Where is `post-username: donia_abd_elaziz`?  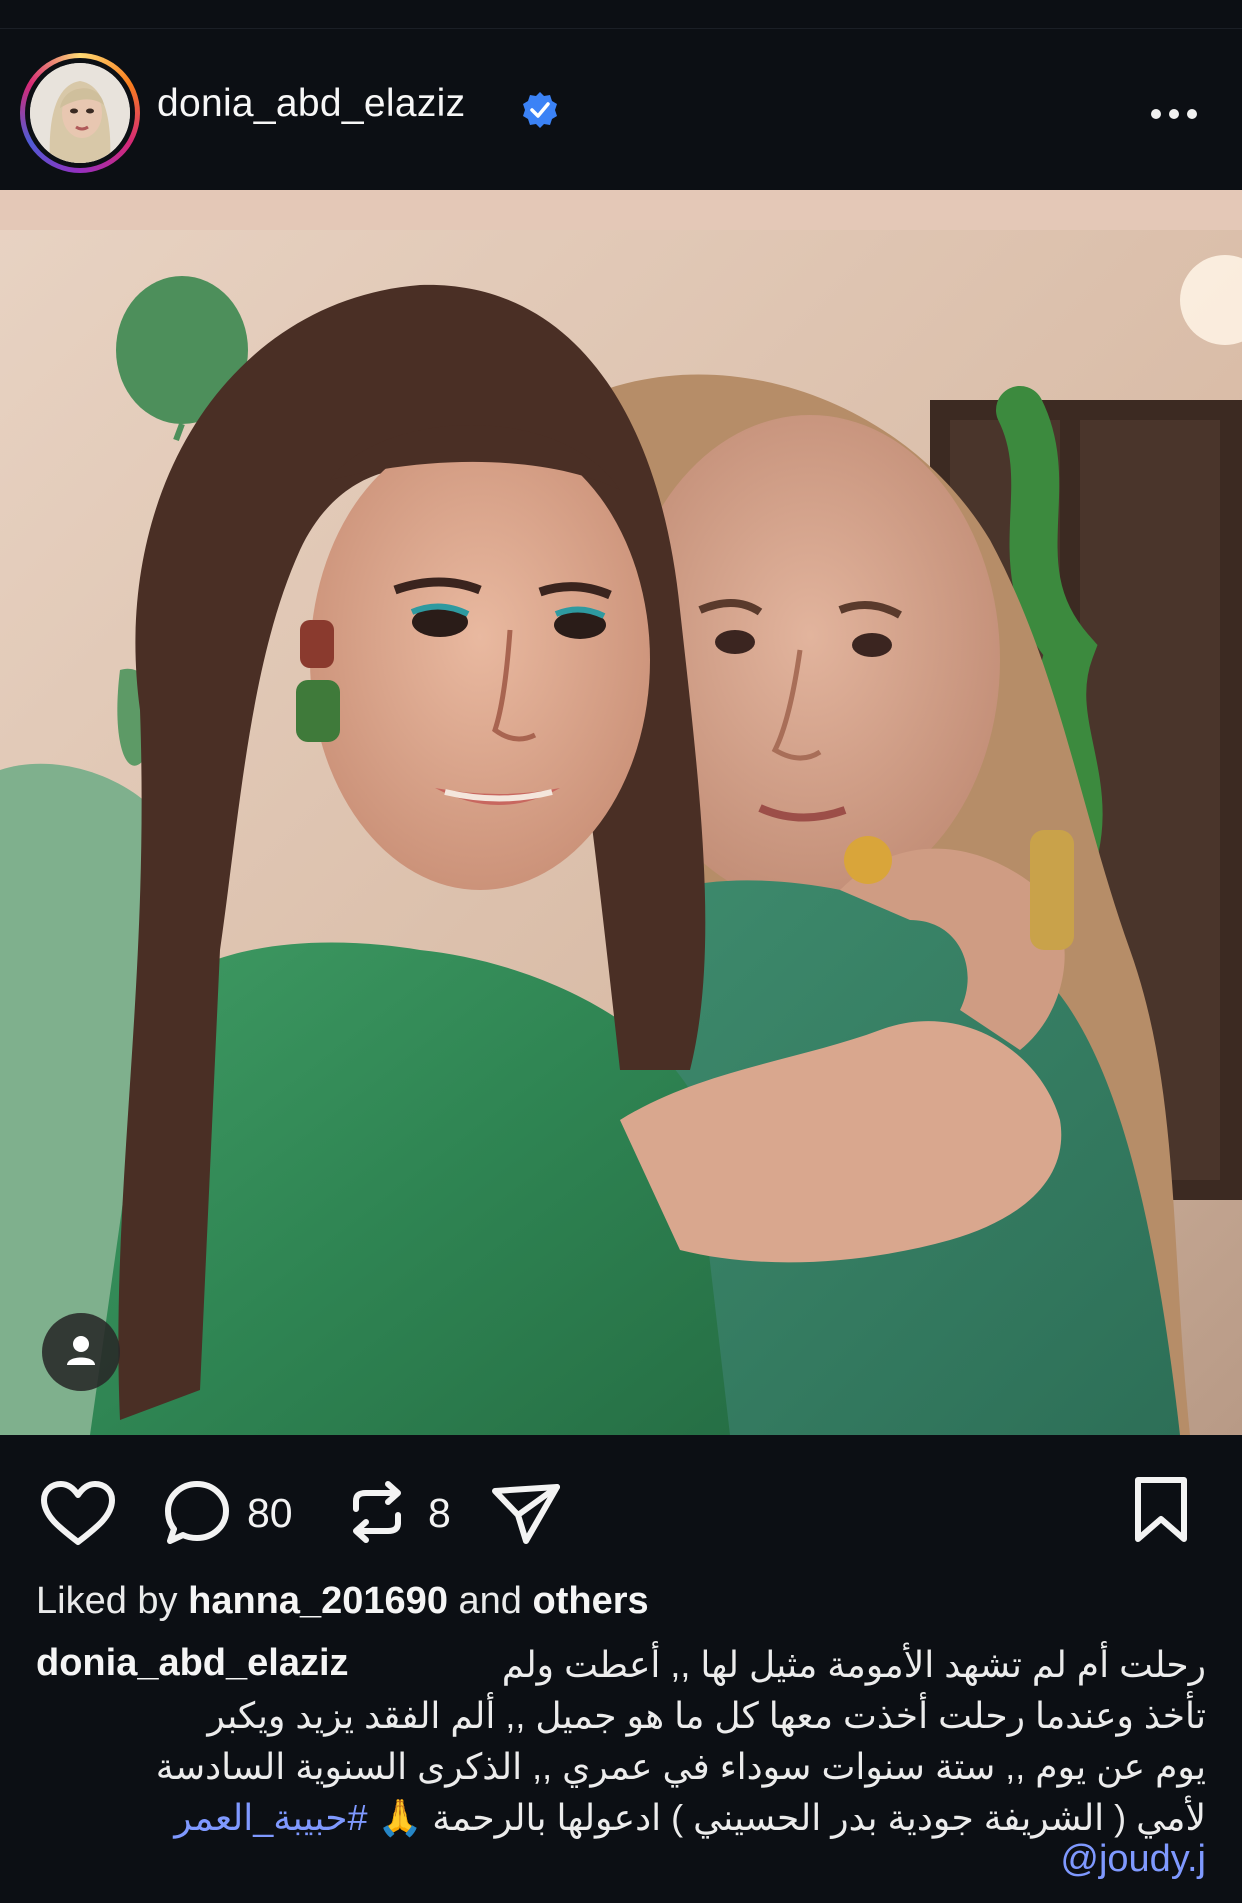
post-username: donia_abd_elaziz is located at coordinates (311, 104).